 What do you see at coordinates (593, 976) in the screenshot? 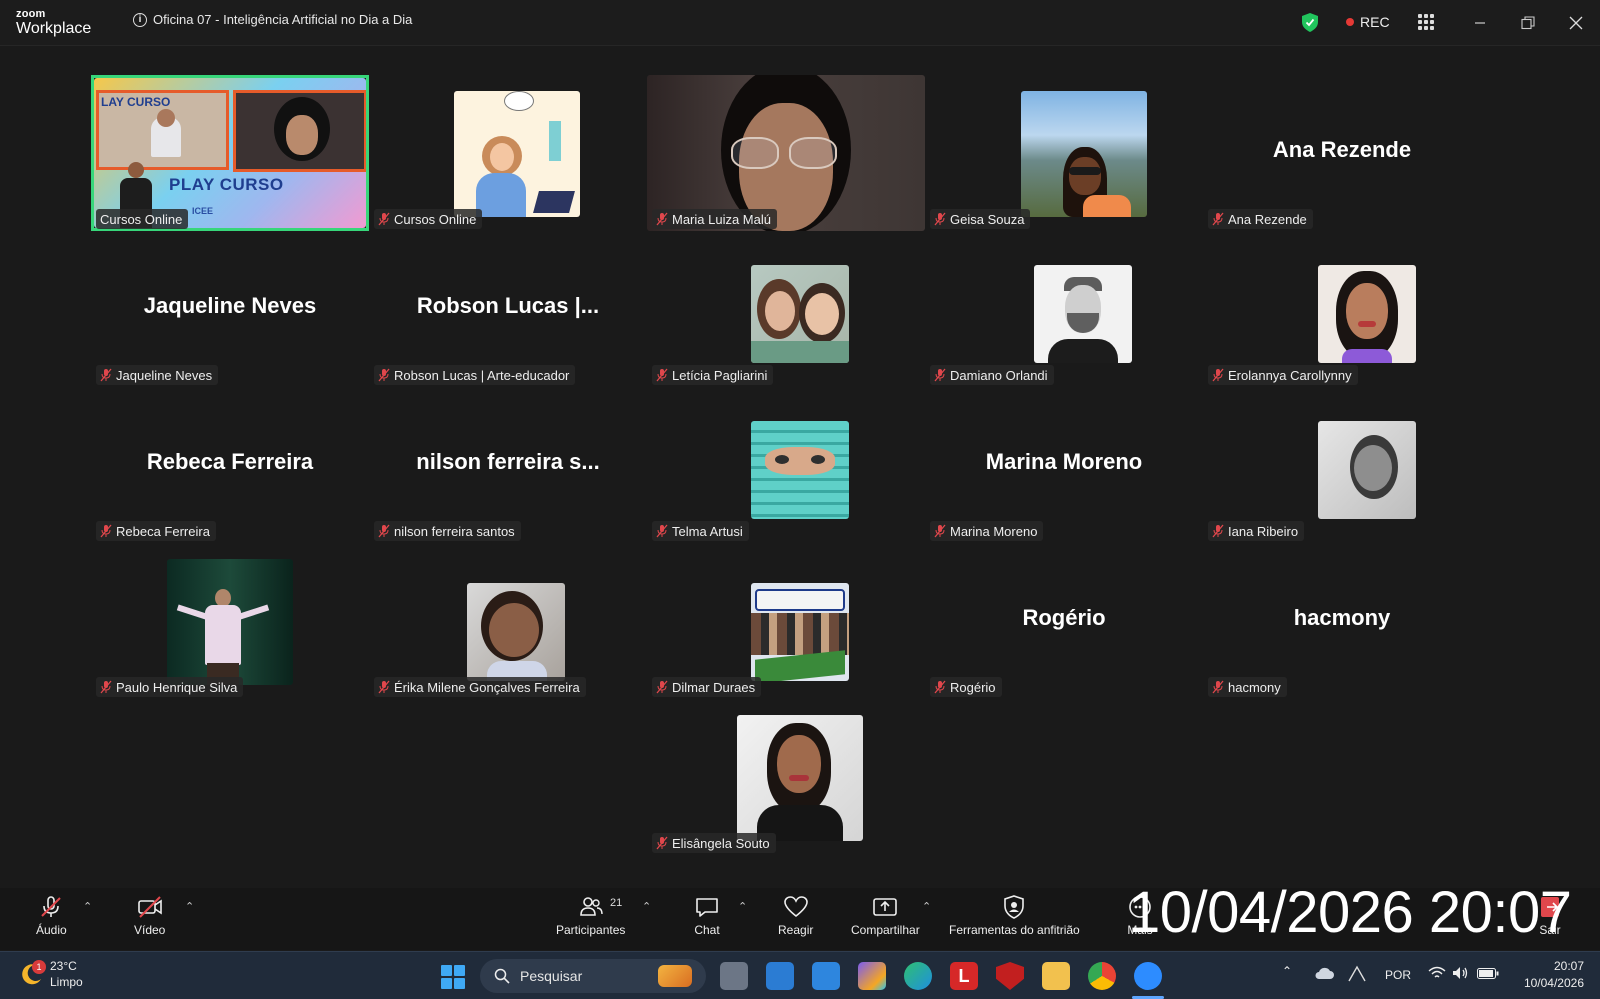
I see `taskbar-search: Pesquisar` at bounding box center [593, 976].